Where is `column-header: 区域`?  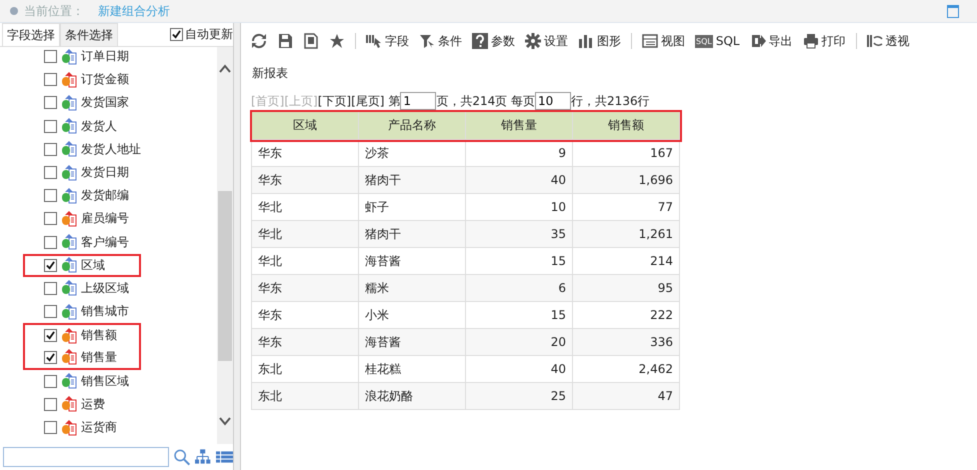 column-header: 区域 is located at coordinates (305, 126).